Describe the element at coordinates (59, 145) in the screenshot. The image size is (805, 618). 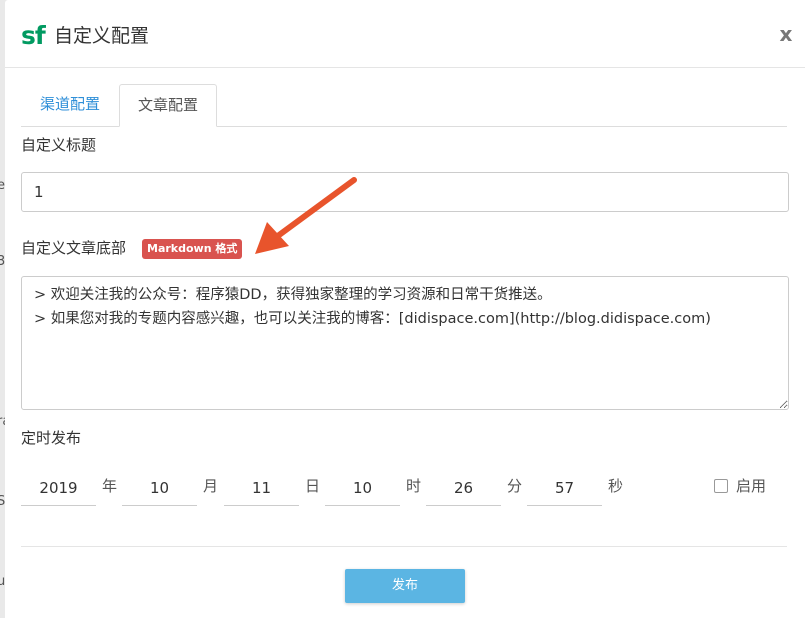
I see `custom-title-label: 自定义标题` at that location.